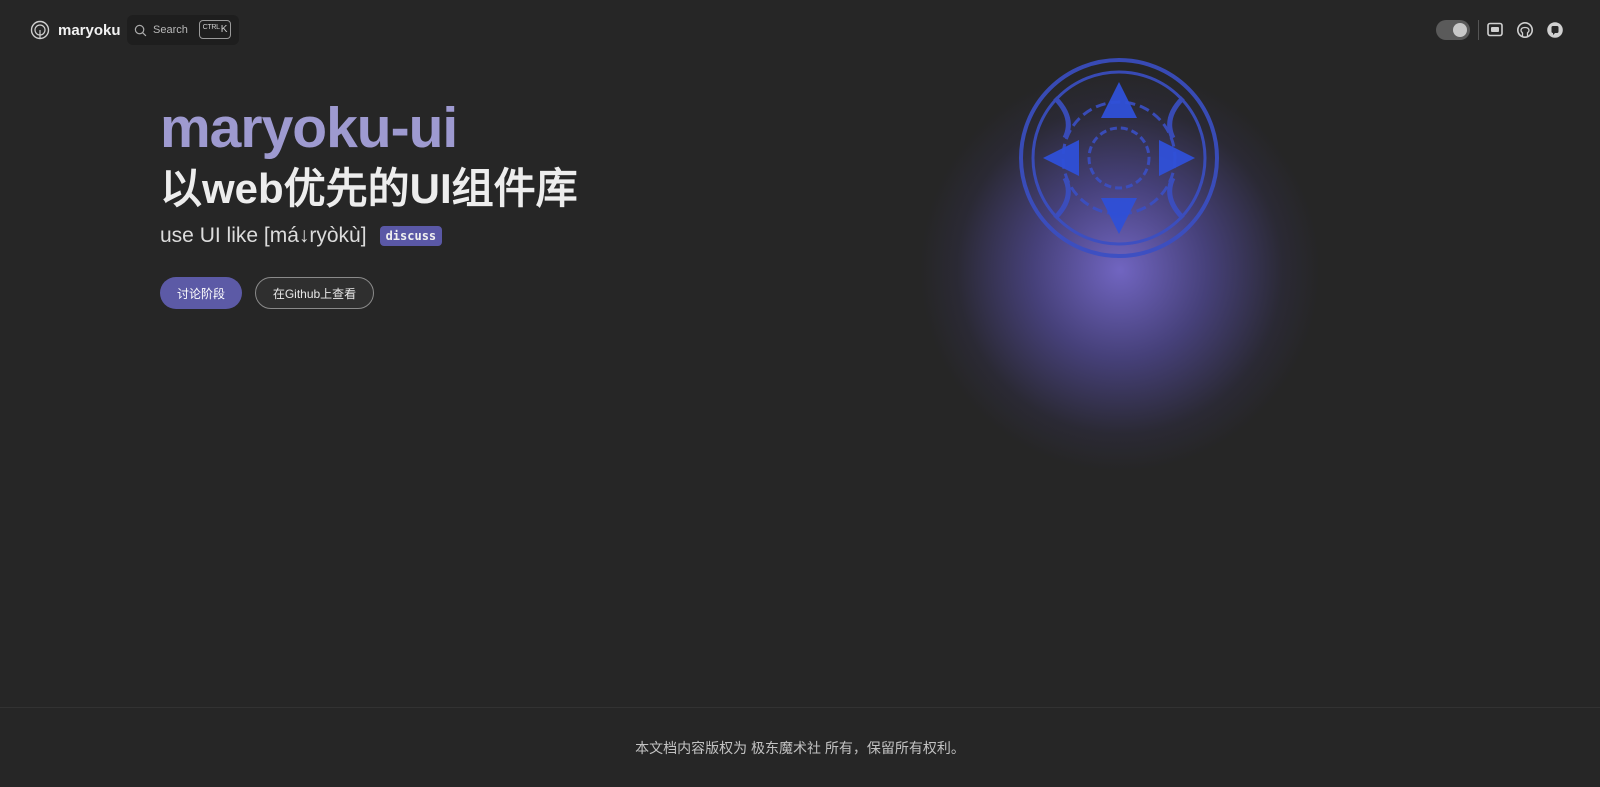  I want to click on discuss-button: 讨论阶段, so click(201, 293).